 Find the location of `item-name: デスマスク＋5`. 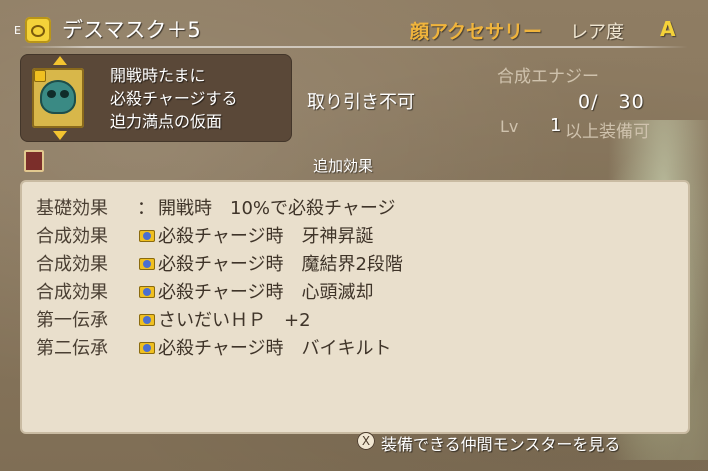

item-name: デスマスク＋5 is located at coordinates (131, 30).